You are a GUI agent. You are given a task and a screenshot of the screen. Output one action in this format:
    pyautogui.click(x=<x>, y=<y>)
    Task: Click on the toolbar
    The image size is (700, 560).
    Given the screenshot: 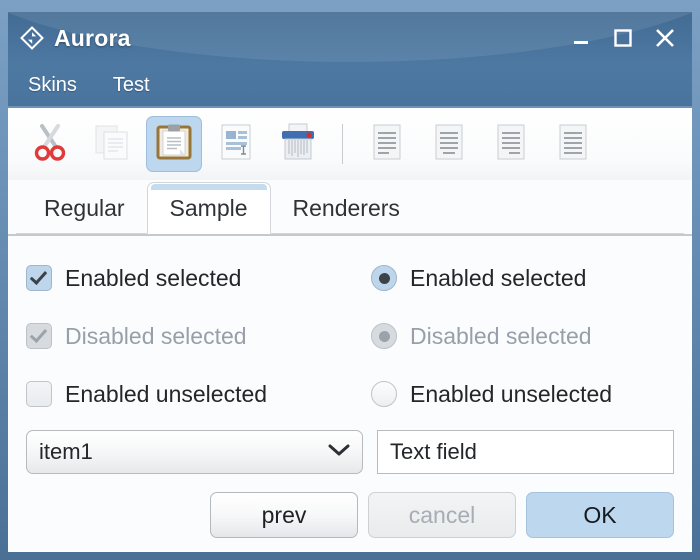 What is the action you would take?
    pyautogui.click(x=350, y=144)
    